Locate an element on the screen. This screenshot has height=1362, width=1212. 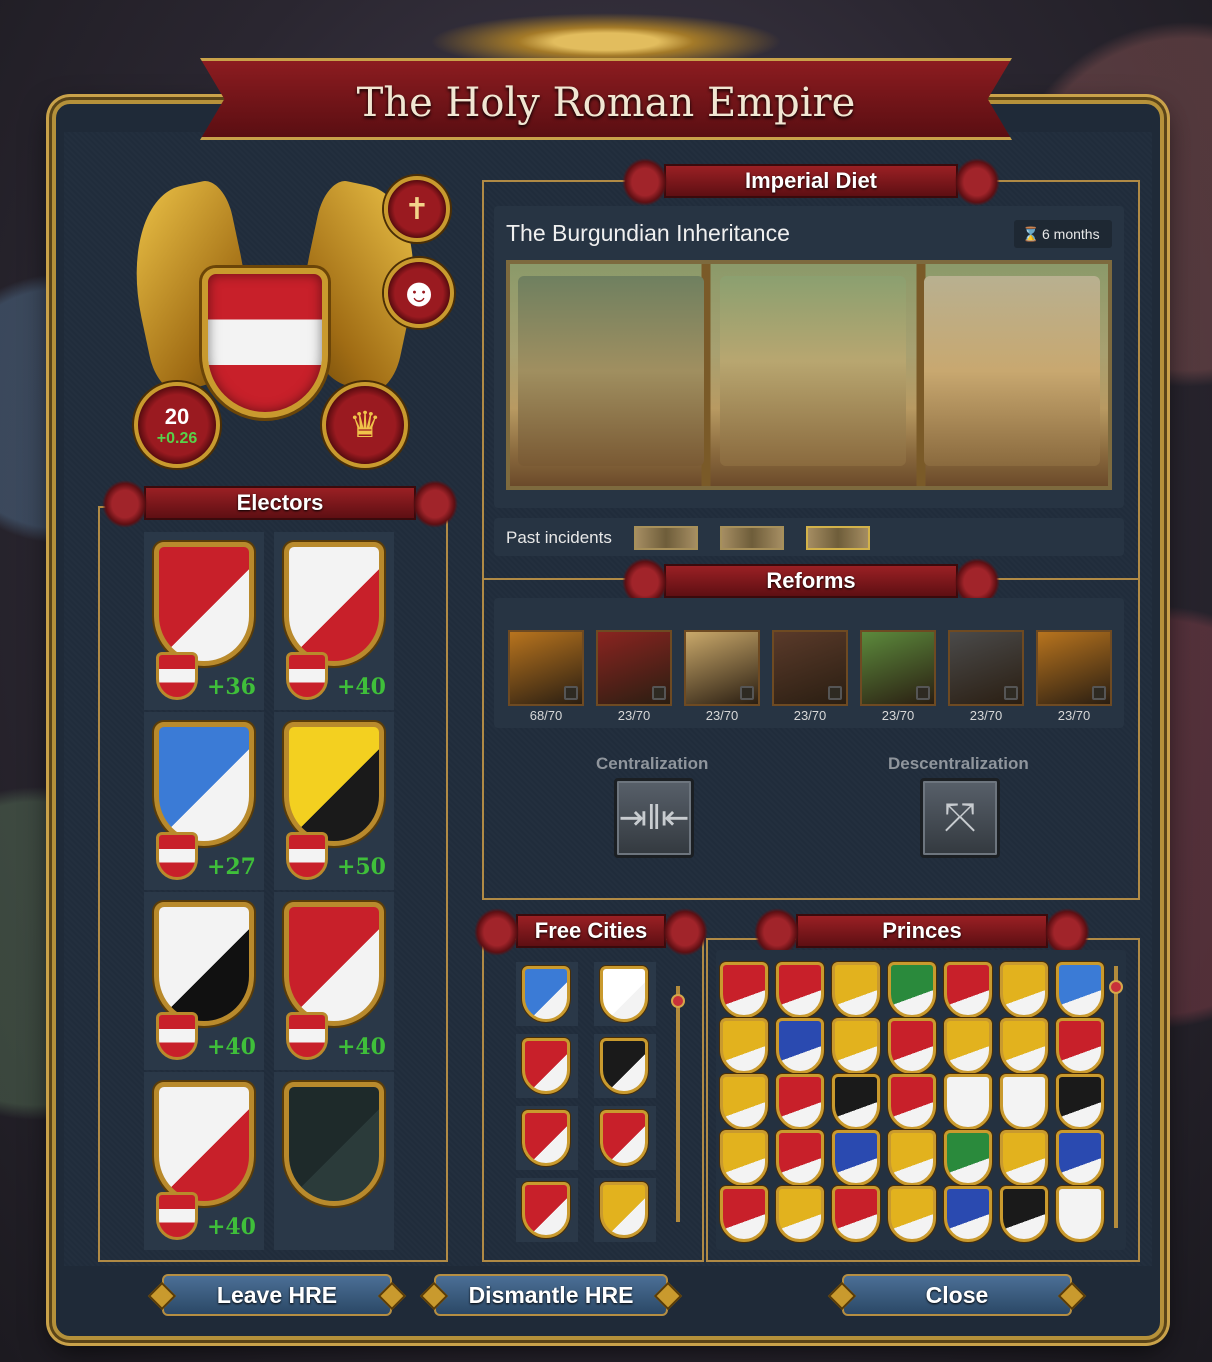
imperial-authority-value: 20 is located at coordinates (177, 416).